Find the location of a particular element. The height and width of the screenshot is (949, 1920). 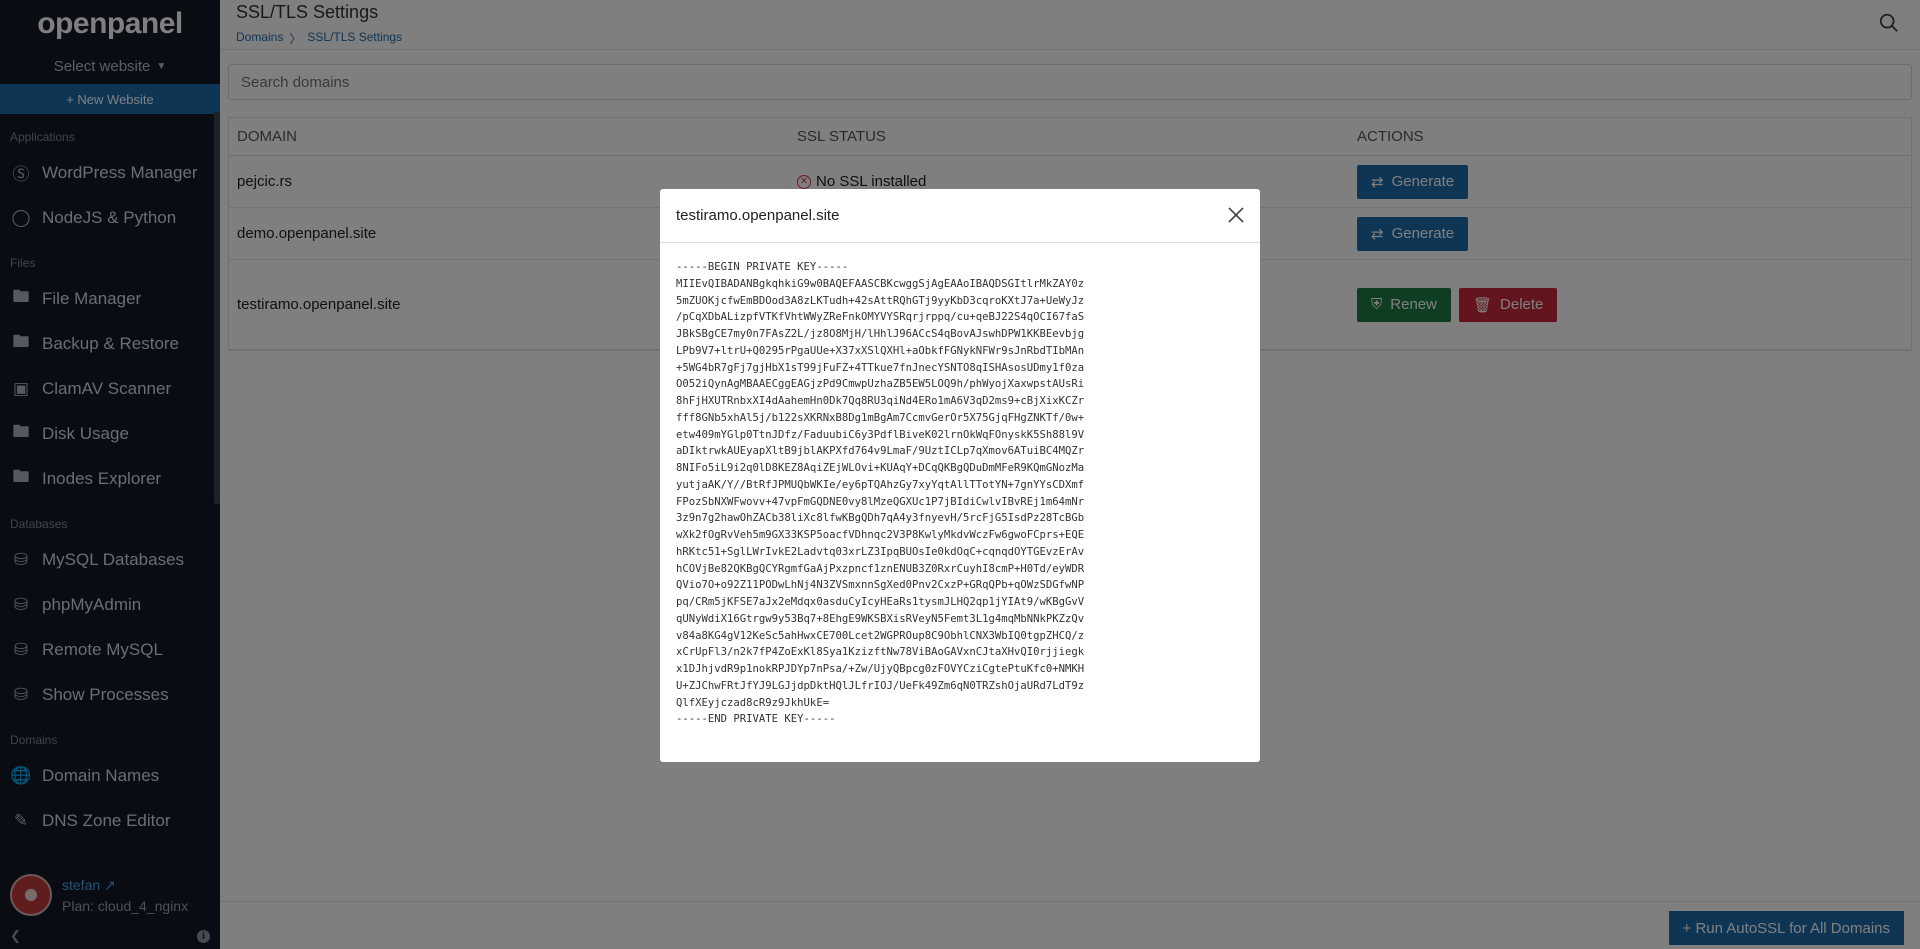

key-line: -----END PRIVATE KEY----- is located at coordinates (756, 719).